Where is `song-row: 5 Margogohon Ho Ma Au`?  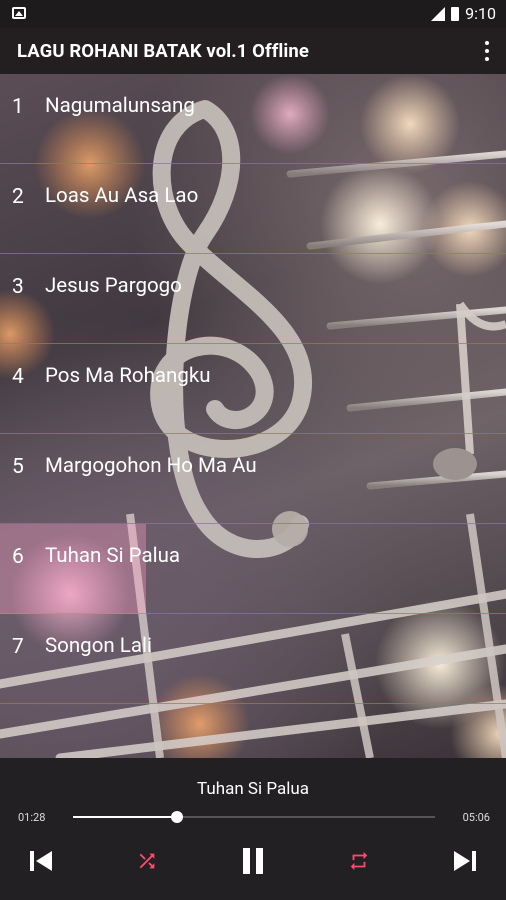 song-row: 5 Margogohon Ho Ma Au is located at coordinates (253, 479).